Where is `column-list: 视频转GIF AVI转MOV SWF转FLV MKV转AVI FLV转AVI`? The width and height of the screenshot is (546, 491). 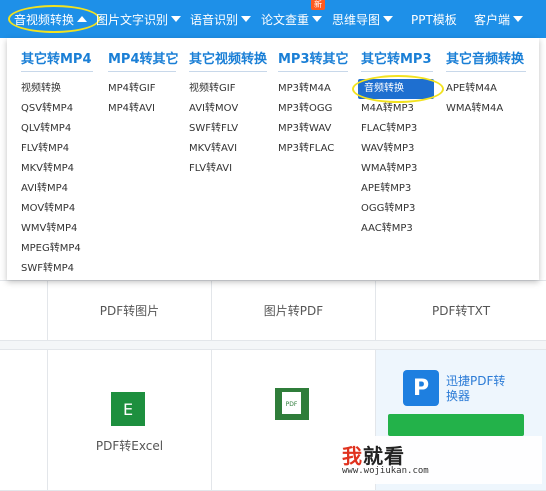
column-list: 视频转GIF AVI转MOV SWF转FLV MKV转AVI FLV转AVI is located at coordinates (228, 129).